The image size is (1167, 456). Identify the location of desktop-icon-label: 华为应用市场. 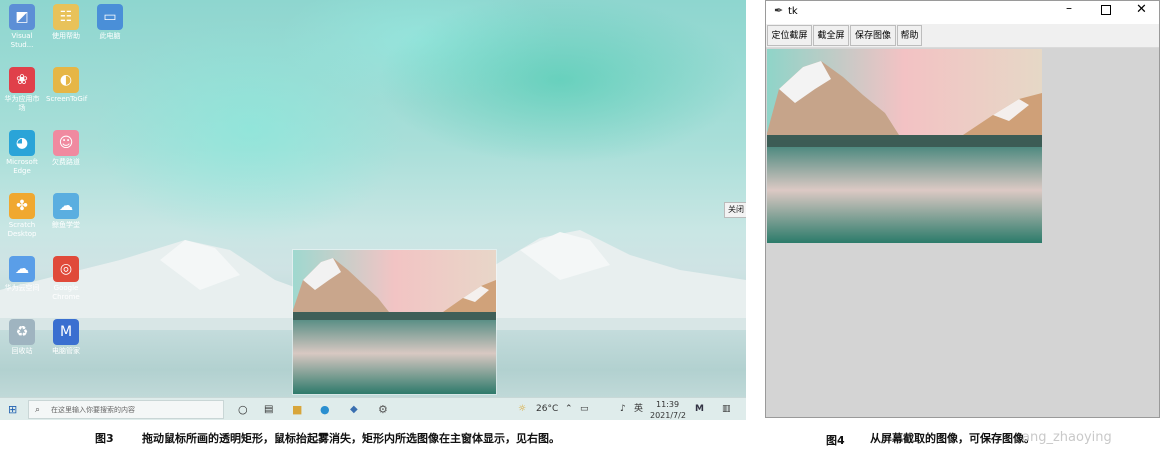
(22, 103).